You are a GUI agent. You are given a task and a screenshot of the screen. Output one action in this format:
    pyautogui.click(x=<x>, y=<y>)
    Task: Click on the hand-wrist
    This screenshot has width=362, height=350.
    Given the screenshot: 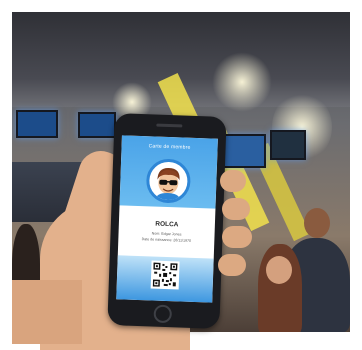 What is the action you would take?
    pyautogui.click(x=47, y=312)
    